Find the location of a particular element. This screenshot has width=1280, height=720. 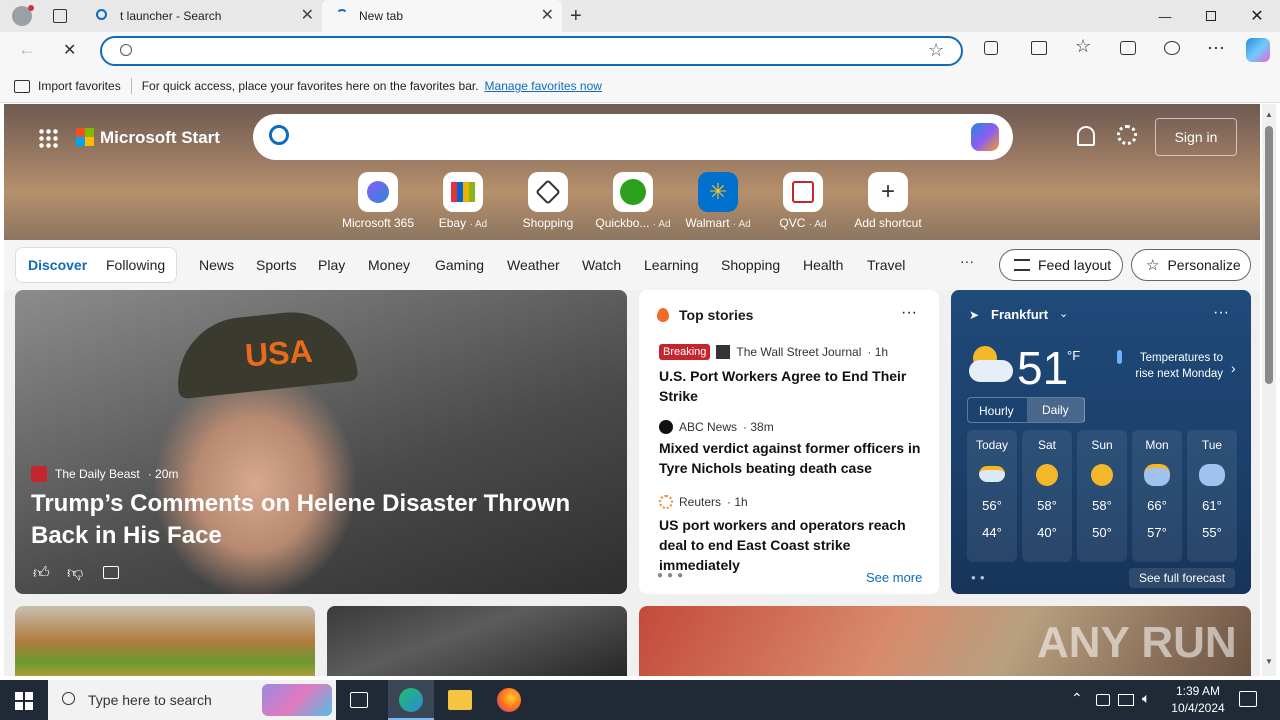

quicklink-quickbooks: Quickbo... · Ad is located at coordinates (633, 201).